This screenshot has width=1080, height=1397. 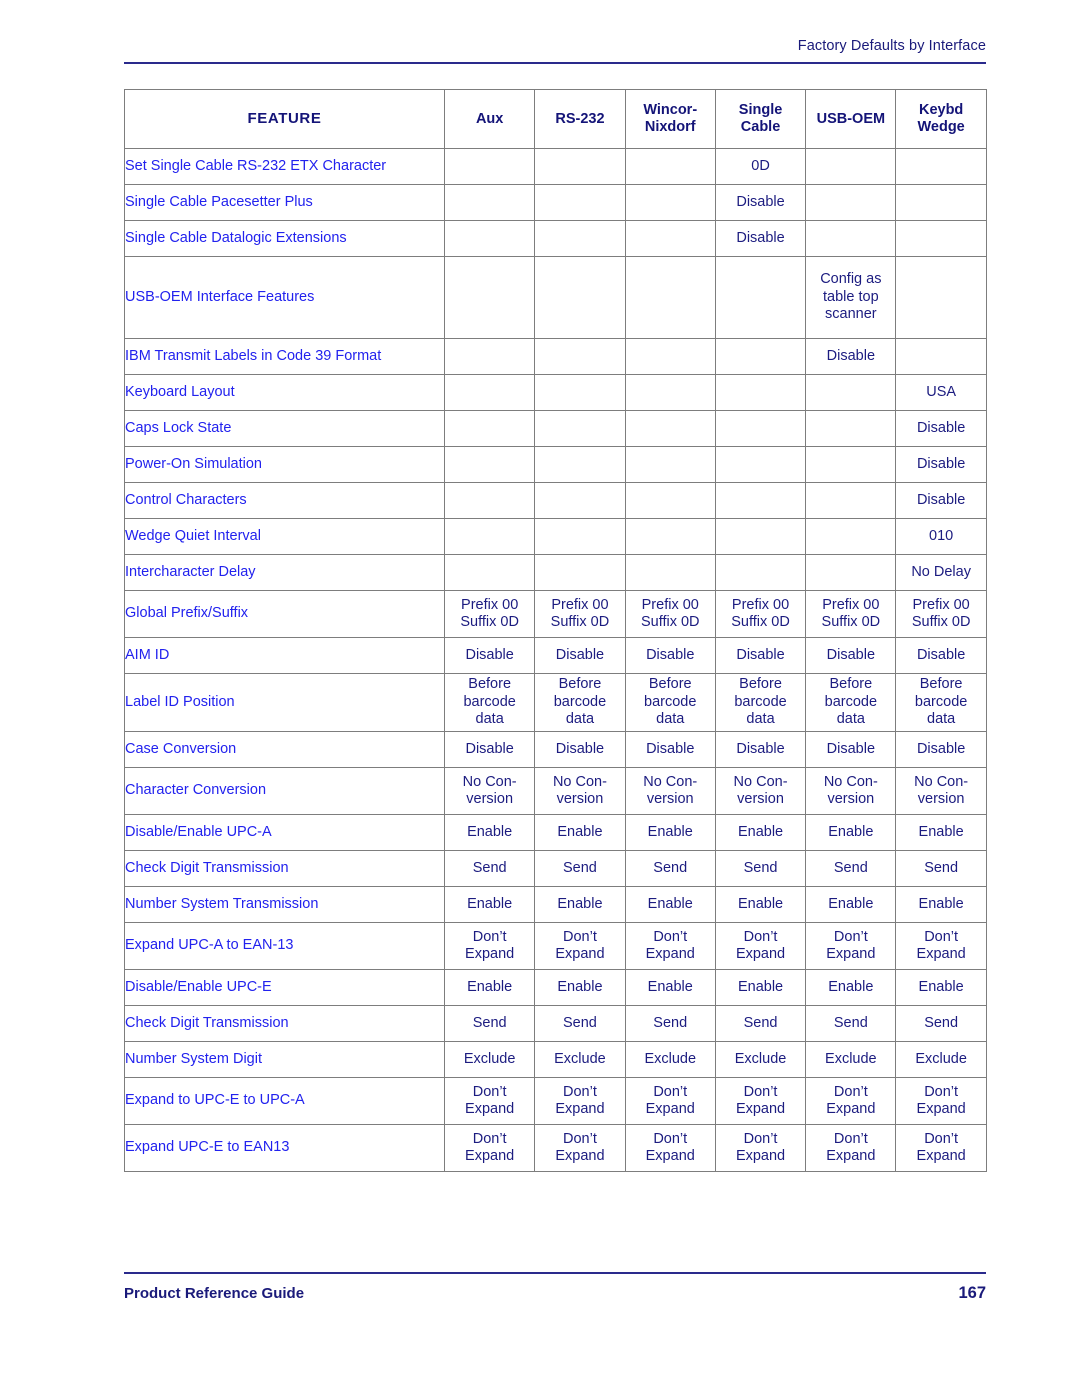 What do you see at coordinates (941, 536) in the screenshot?
I see `value-cell: 010` at bounding box center [941, 536].